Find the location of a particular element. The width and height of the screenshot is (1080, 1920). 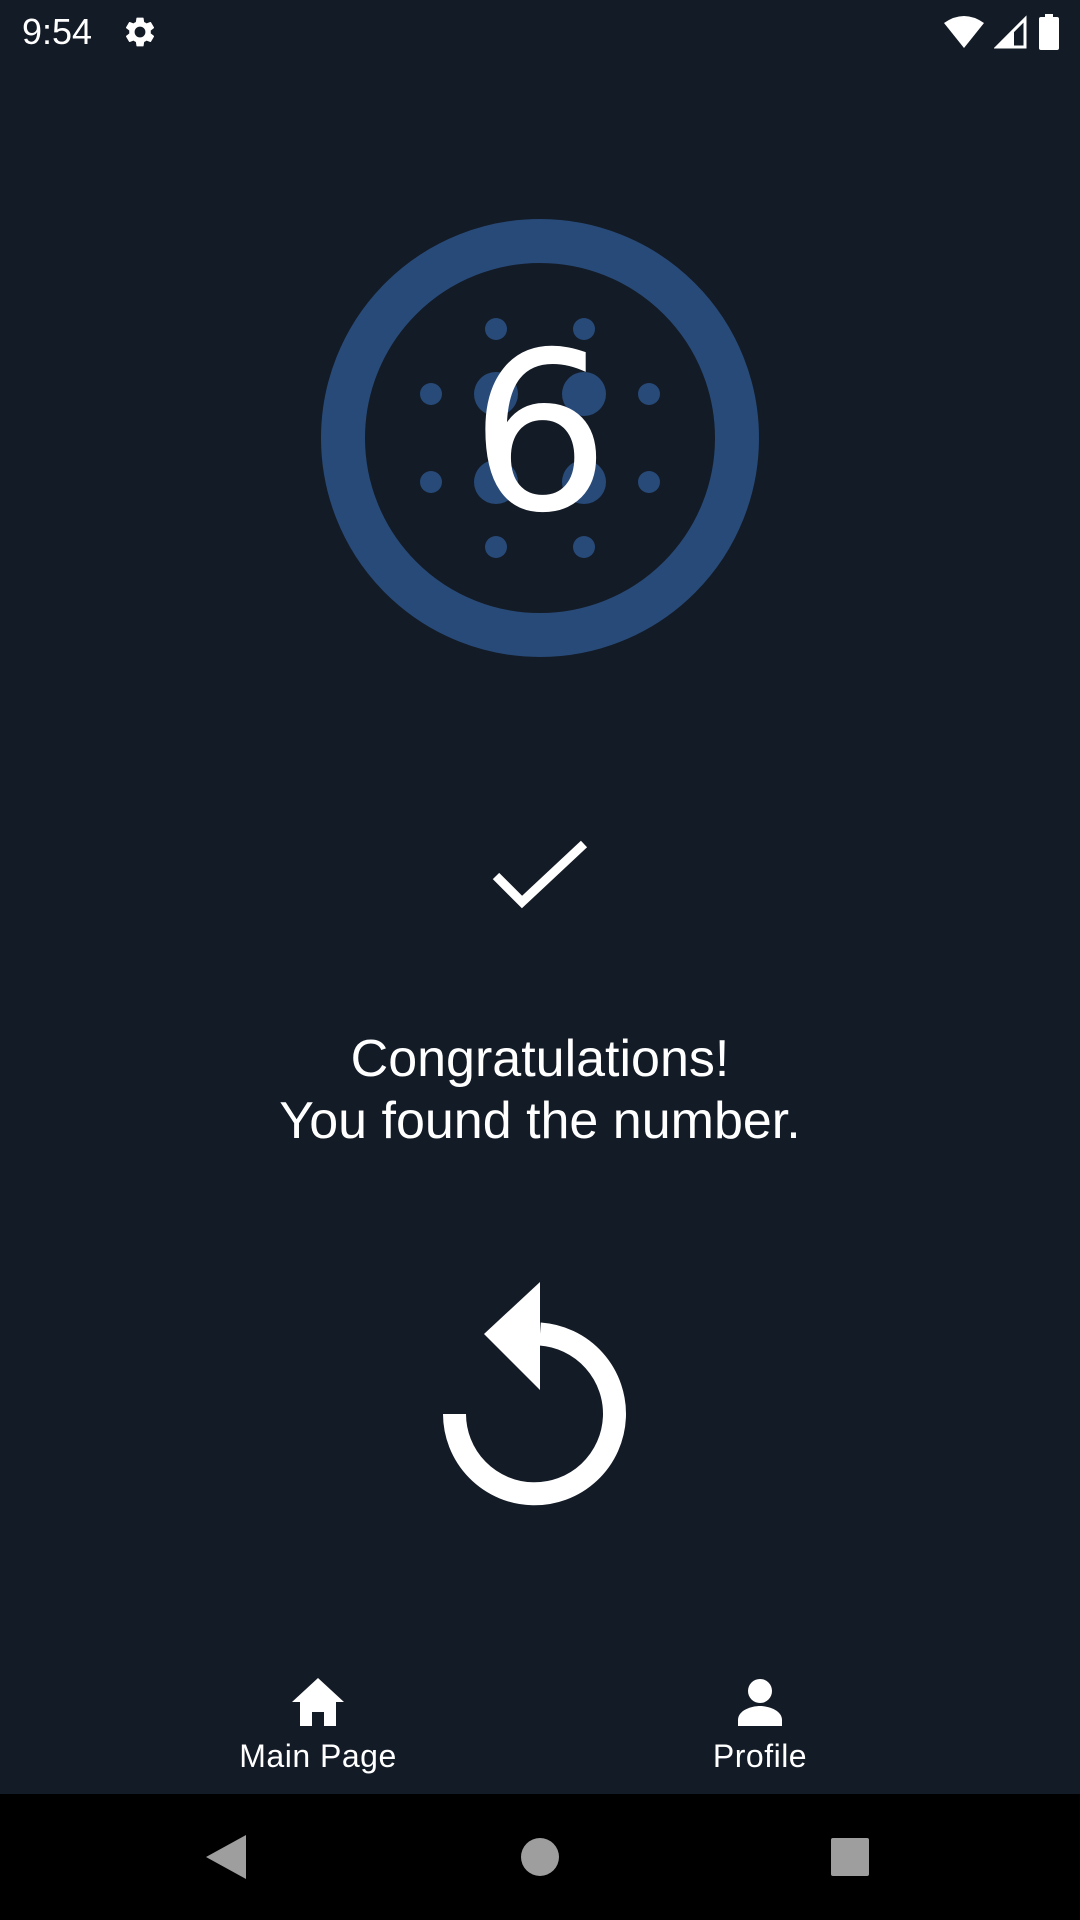

system-navigation-bar is located at coordinates (540, 1857).